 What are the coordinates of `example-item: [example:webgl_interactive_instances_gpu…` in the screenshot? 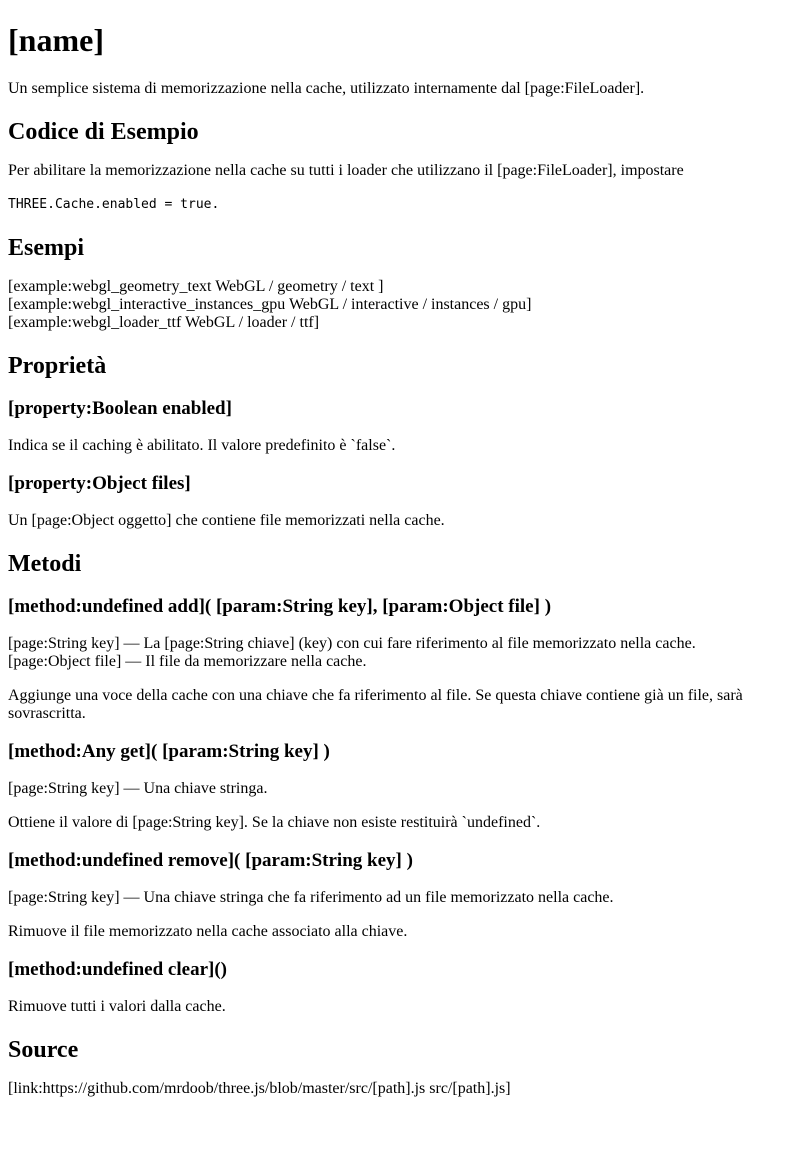 It's located at (270, 304).